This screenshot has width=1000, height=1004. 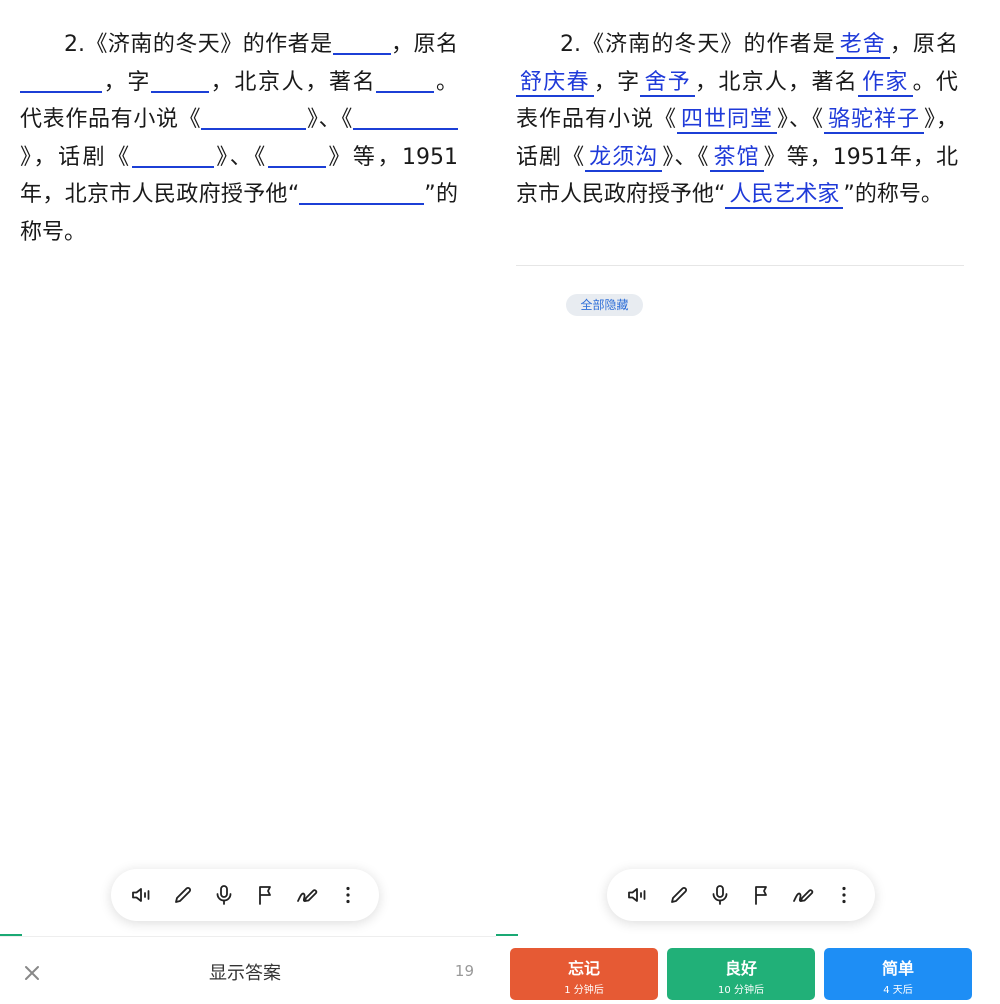 What do you see at coordinates (555, 83) in the screenshot?
I see `answer-original-name: 舒庆春` at bounding box center [555, 83].